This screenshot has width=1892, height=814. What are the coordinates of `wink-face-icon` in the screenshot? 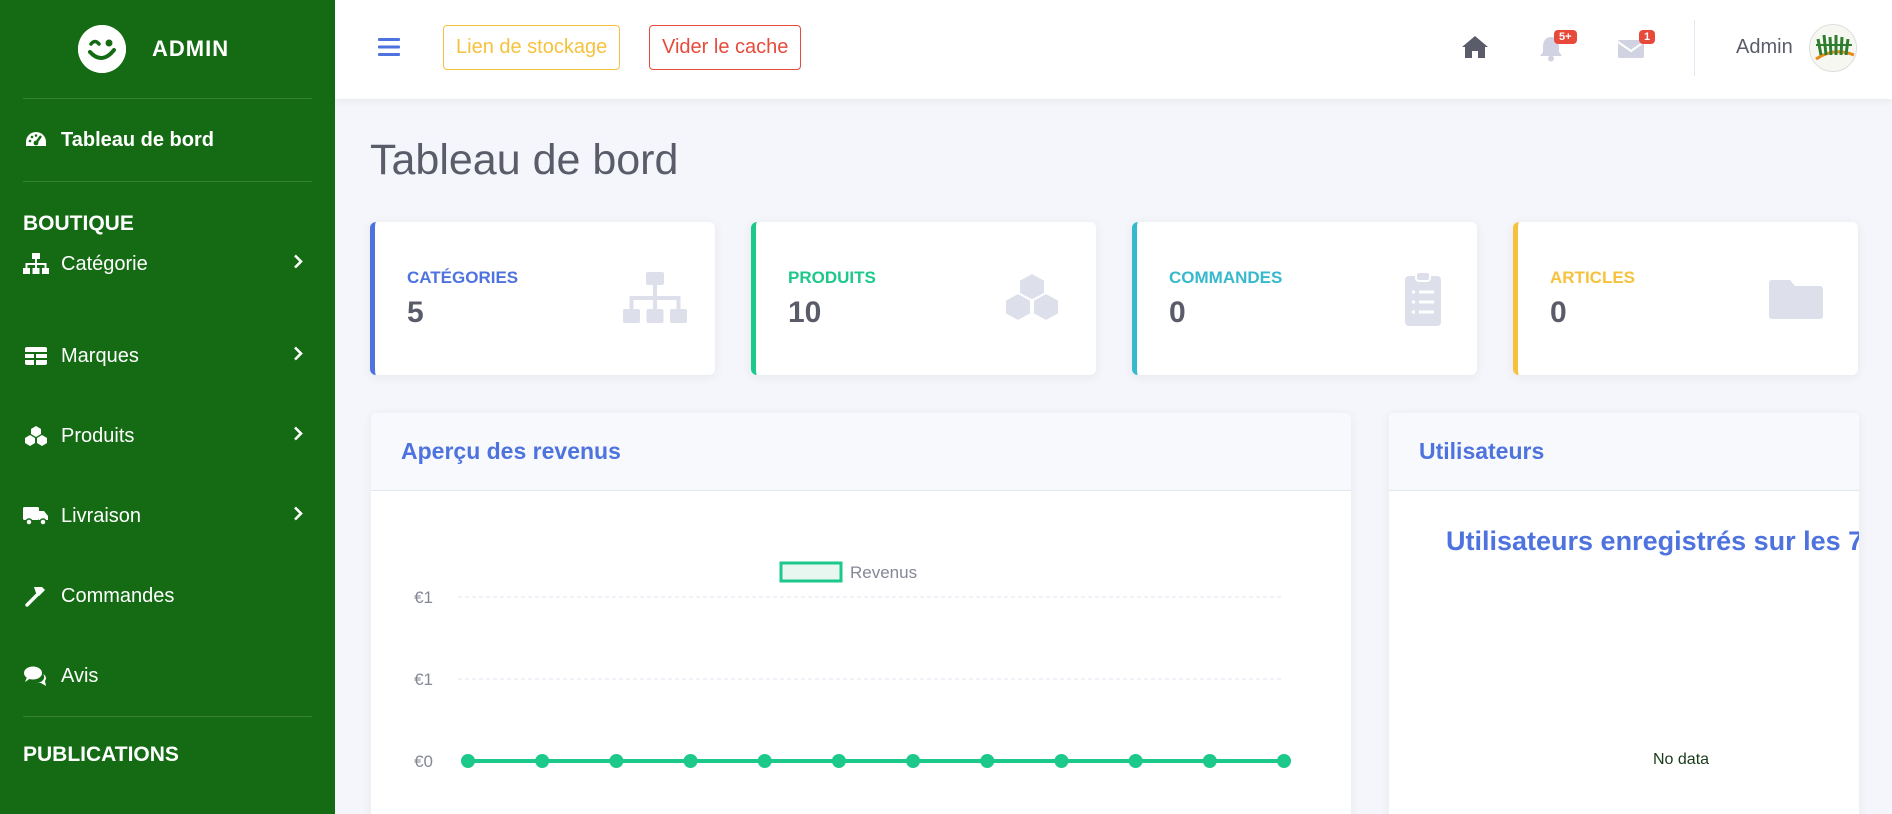 It's located at (102, 49).